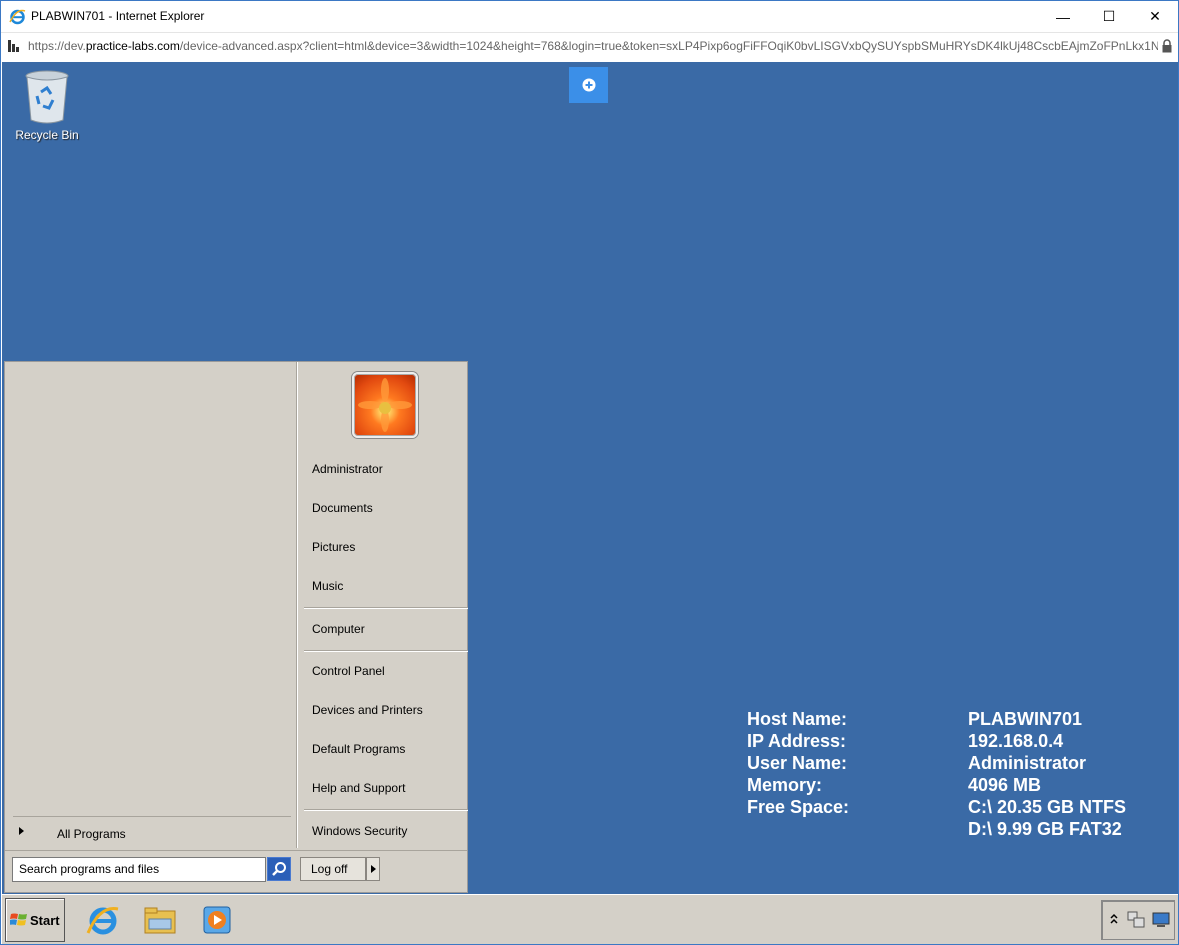  I want to click on info-value: Administrator, so click(1027, 763).